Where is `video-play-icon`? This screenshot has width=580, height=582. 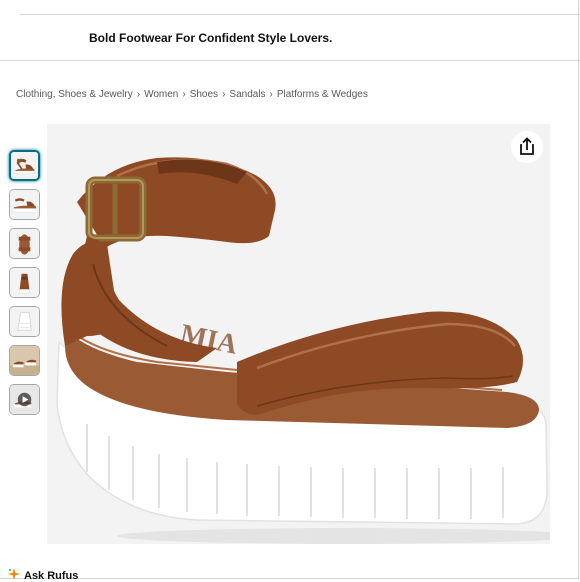
video-play-icon is located at coordinates (24, 399).